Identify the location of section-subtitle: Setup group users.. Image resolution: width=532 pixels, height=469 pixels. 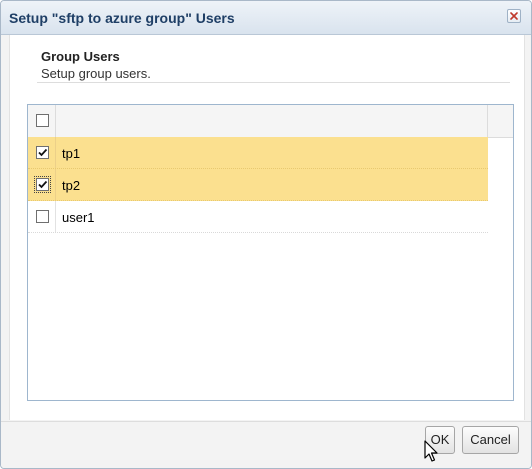
(96, 73).